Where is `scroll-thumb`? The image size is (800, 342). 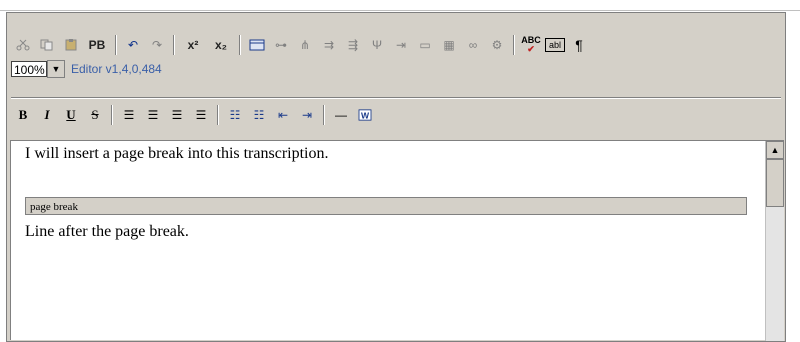
scroll-thumb is located at coordinates (775, 183).